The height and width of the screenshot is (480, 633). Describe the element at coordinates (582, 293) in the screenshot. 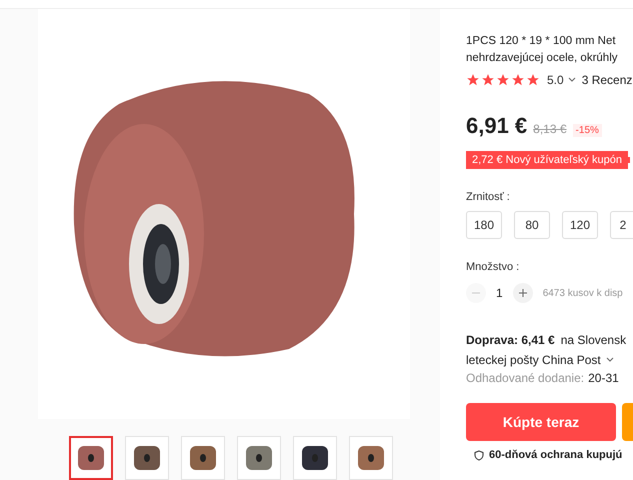

I see `stock-text: 6473 kusov k disp` at that location.